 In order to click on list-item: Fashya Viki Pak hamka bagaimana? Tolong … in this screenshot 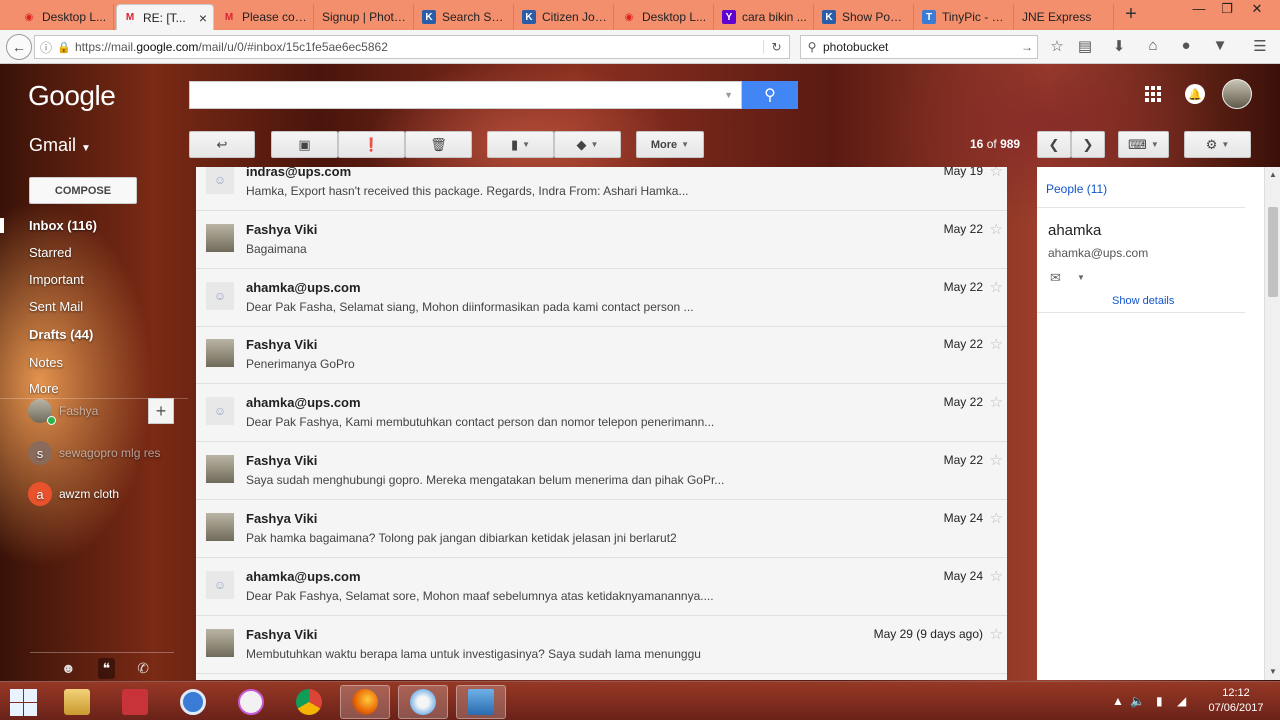, I will do `click(601, 529)`.